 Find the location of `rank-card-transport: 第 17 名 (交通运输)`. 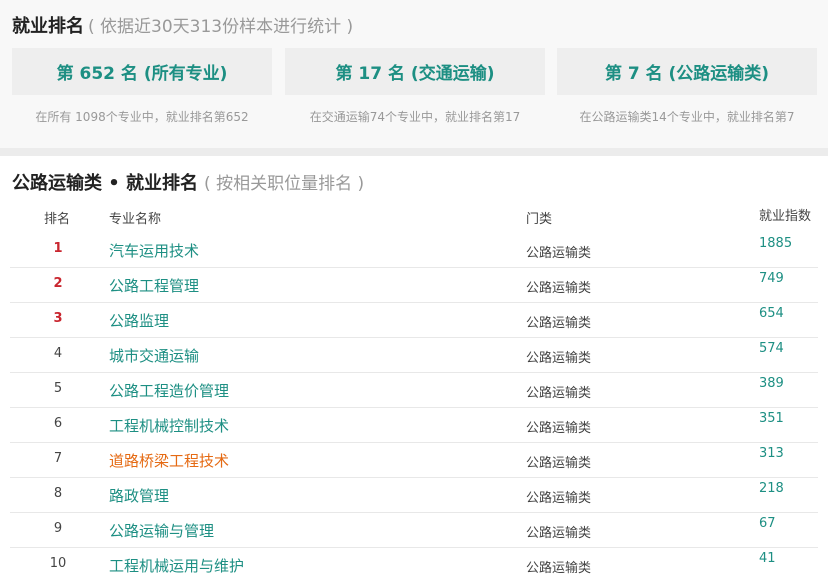

rank-card-transport: 第 17 名 (交通运输) is located at coordinates (415, 71).